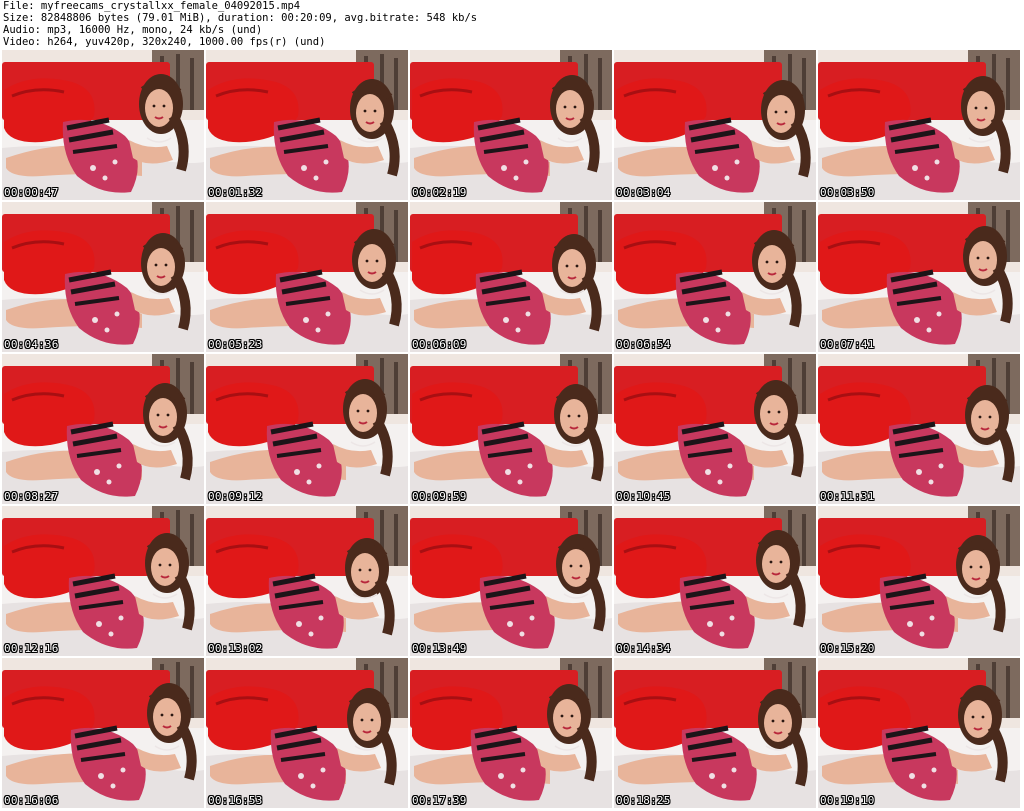 The width and height of the screenshot is (1024, 811). I want to click on frame-timestamp: 00:05:23, so click(235, 344).